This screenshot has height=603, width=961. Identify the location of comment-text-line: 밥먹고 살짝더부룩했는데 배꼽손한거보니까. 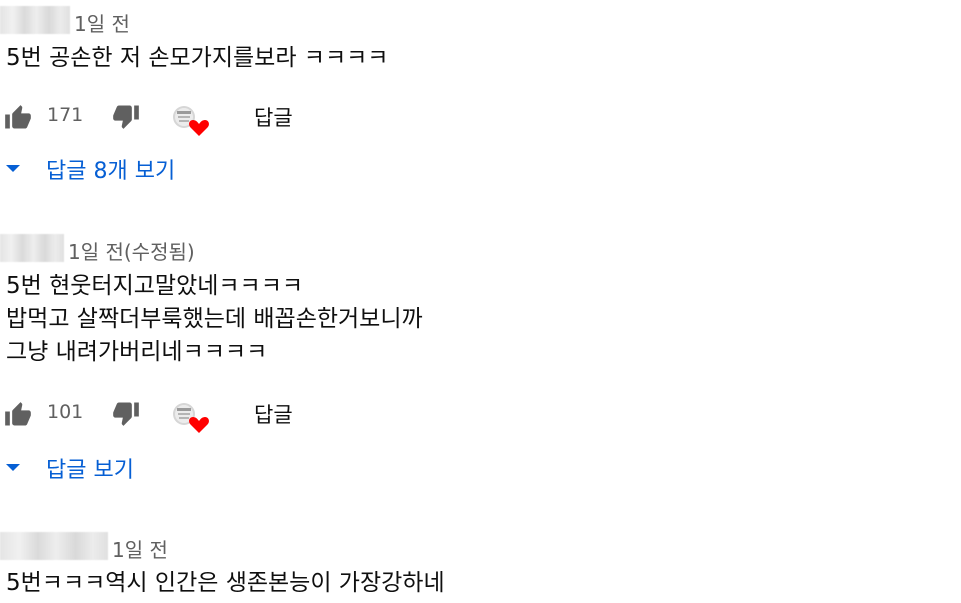
(214, 319).